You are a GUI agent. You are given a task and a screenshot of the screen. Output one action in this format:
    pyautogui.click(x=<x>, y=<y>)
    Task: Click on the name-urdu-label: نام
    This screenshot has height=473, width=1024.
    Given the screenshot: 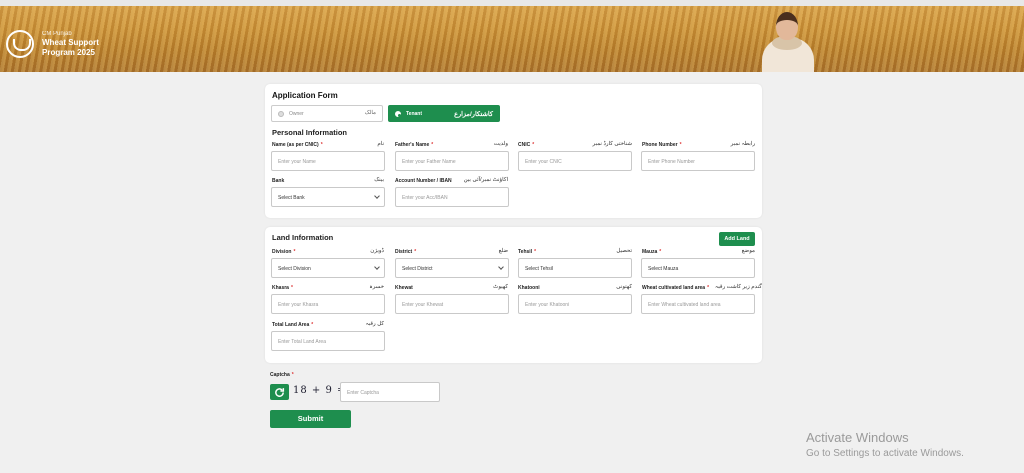 What is the action you would take?
    pyautogui.click(x=380, y=144)
    